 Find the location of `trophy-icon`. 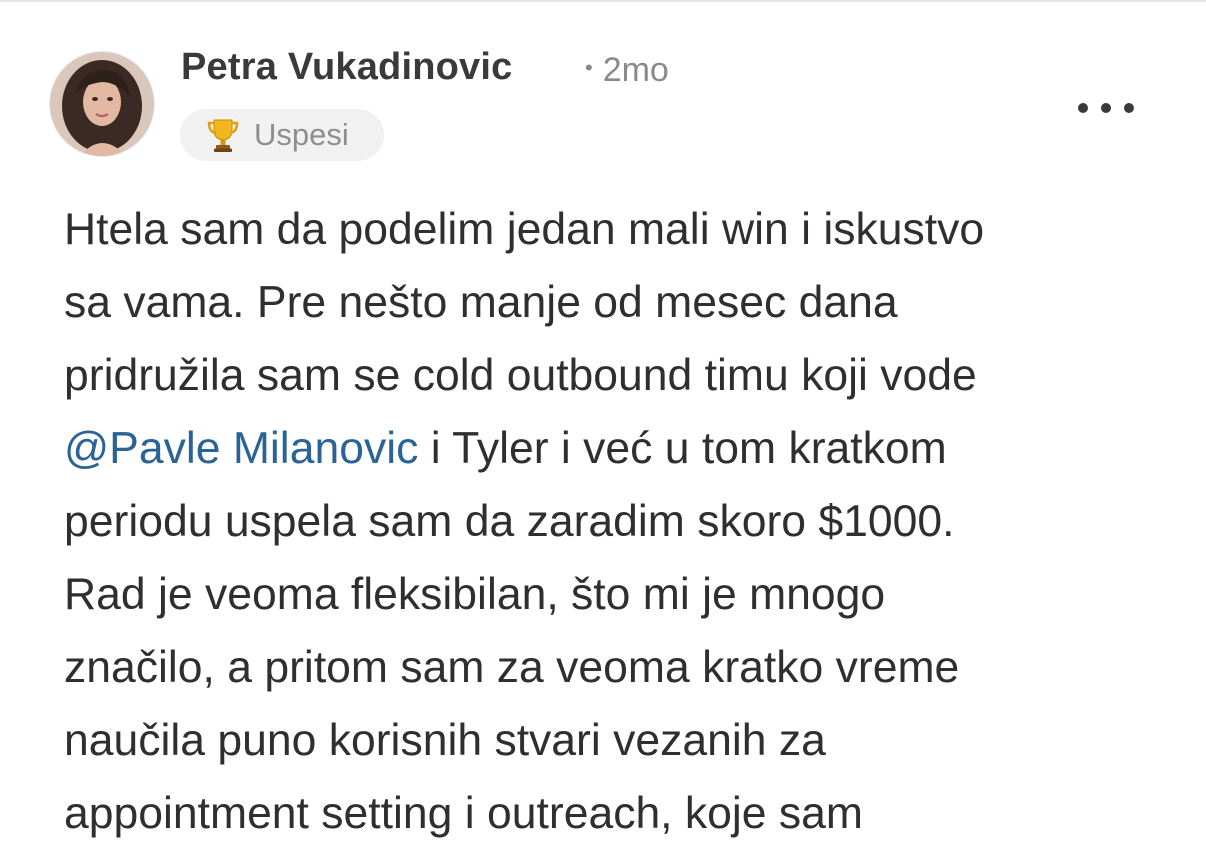

trophy-icon is located at coordinates (223, 135).